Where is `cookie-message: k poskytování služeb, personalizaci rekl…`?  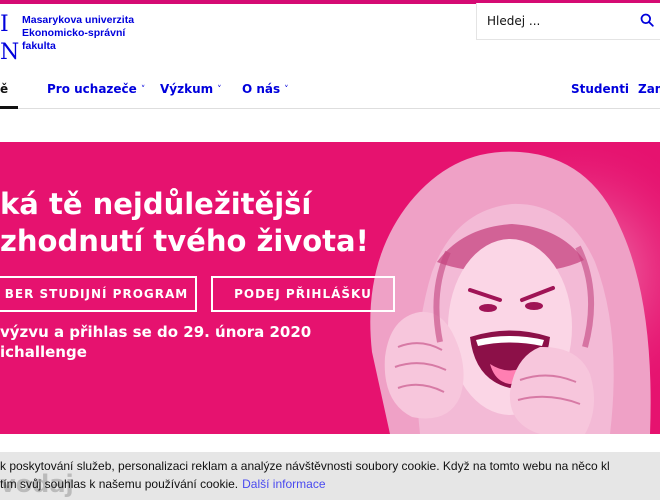
cookie-message: k poskytování služeb, personalizaci rekl… is located at coordinates (330, 475).